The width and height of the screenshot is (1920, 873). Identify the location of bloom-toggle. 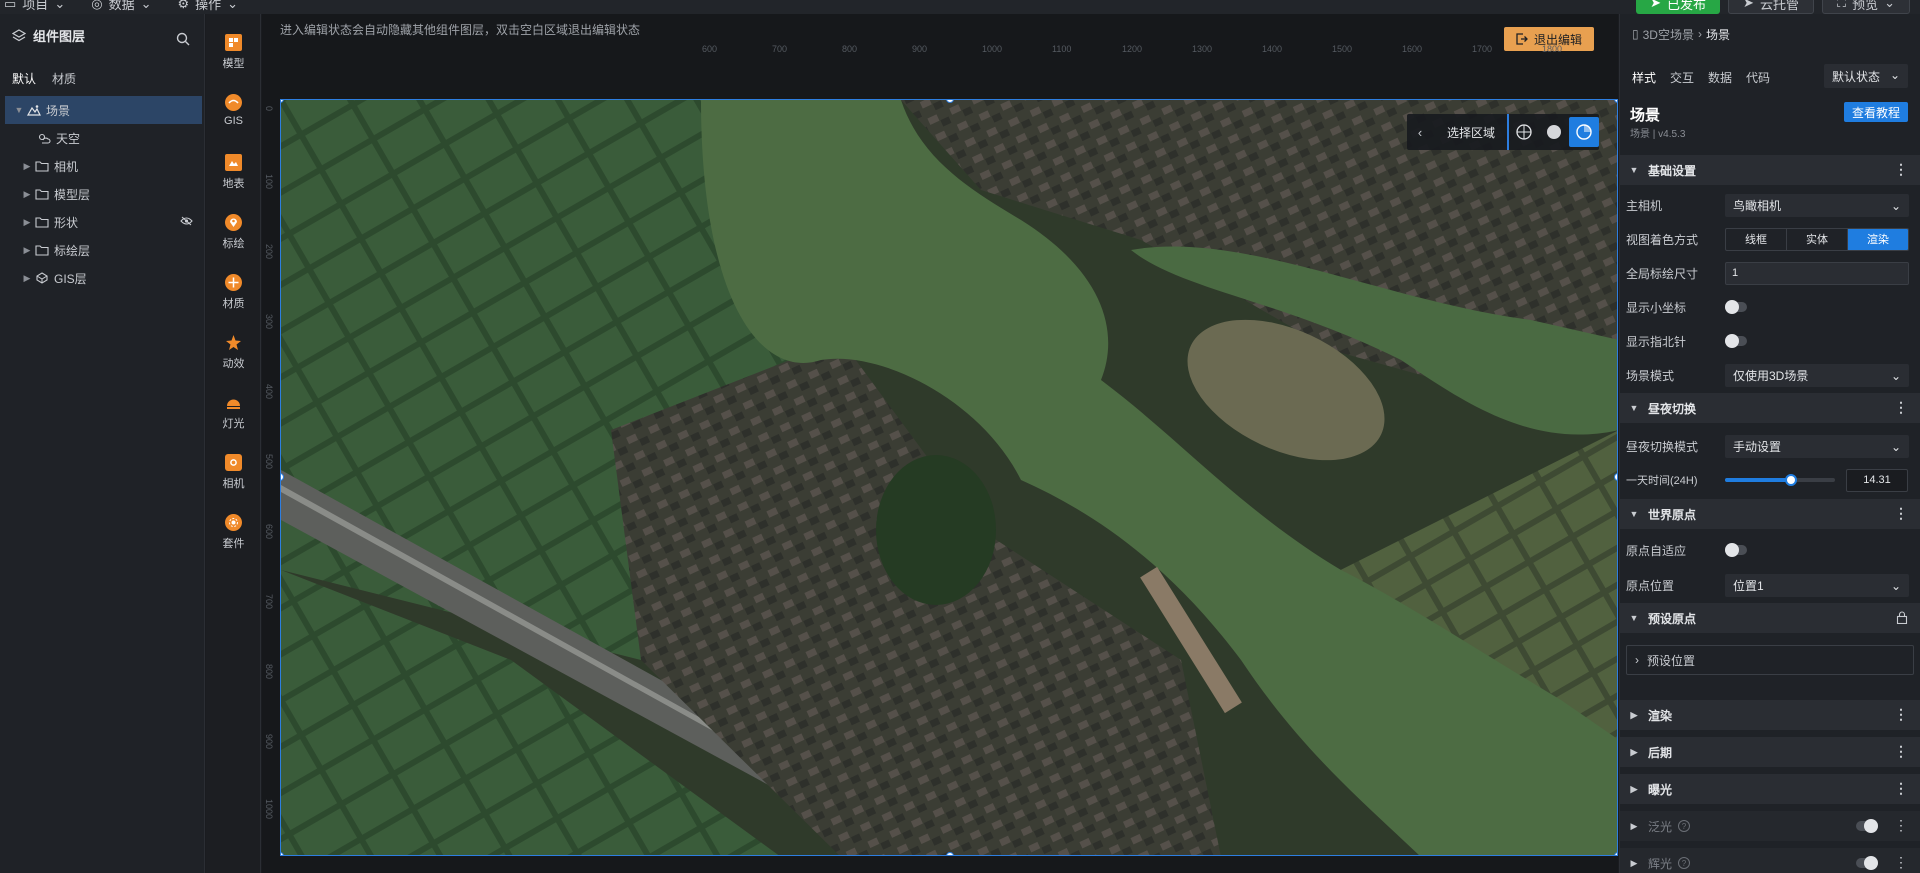
(1867, 826).